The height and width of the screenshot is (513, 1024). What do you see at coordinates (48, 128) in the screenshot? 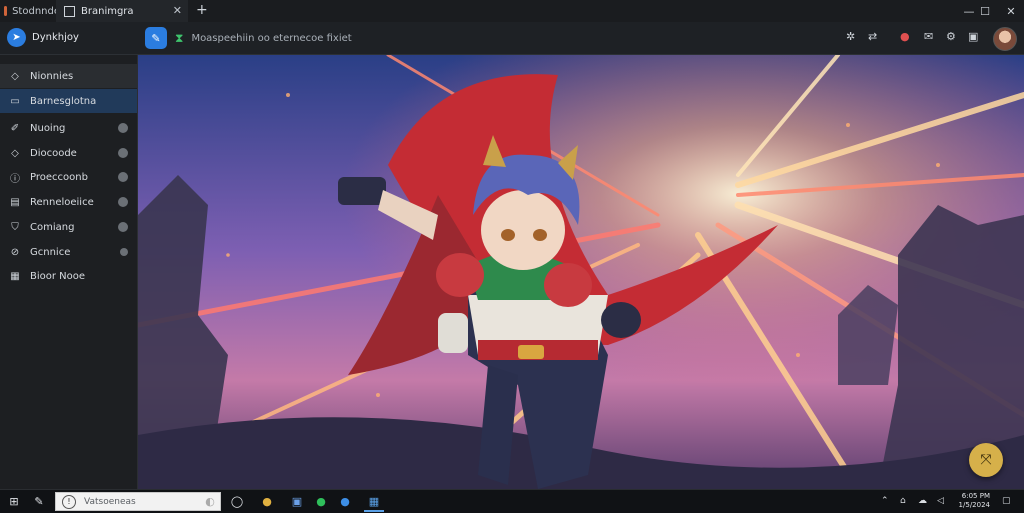
I see `sidebar-item-label: Nuoing` at bounding box center [48, 128].